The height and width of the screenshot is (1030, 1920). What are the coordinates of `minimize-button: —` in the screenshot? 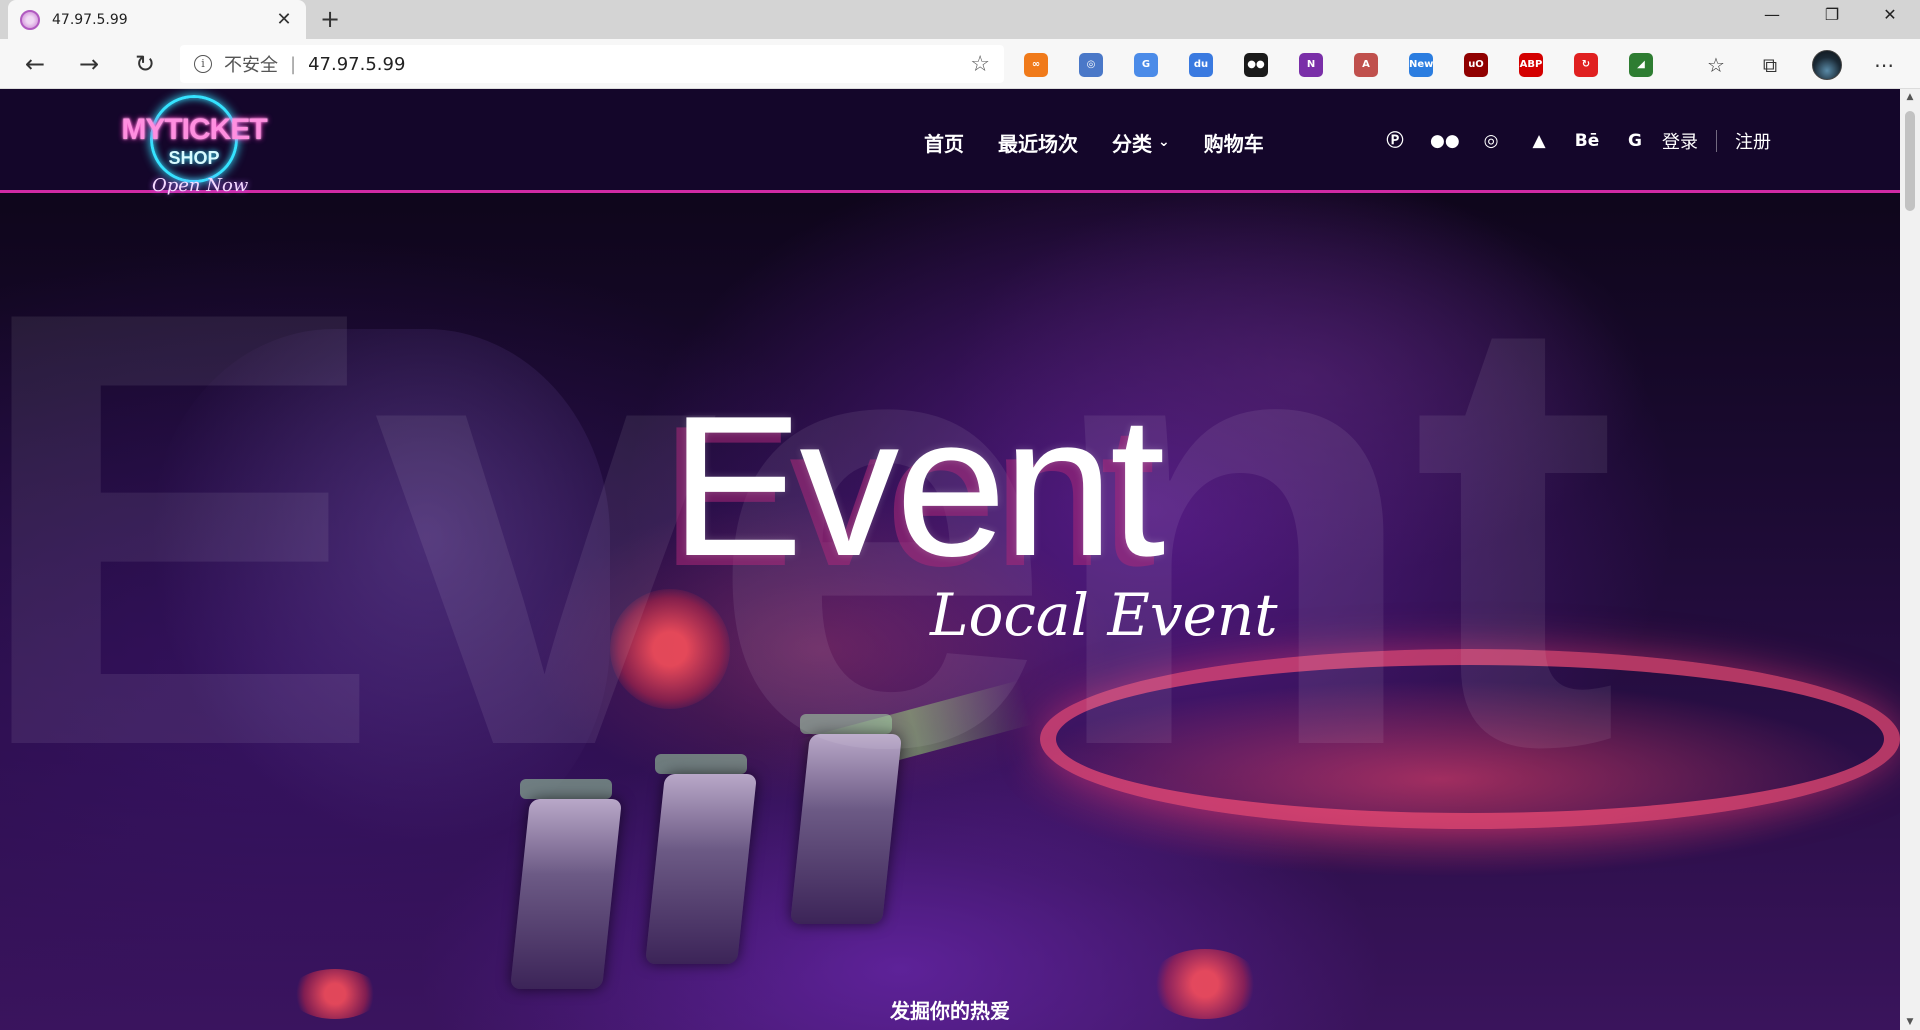 It's located at (1772, 15).